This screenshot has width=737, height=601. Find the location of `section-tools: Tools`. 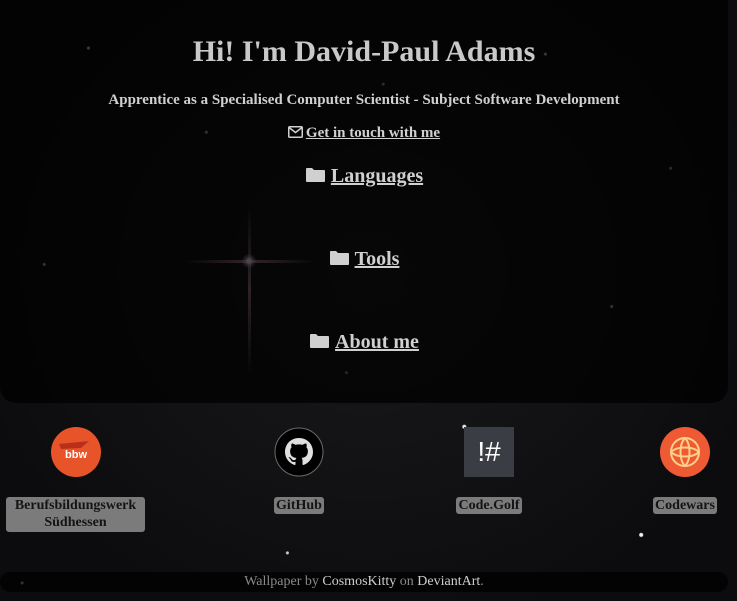

section-tools: Tools is located at coordinates (364, 259).